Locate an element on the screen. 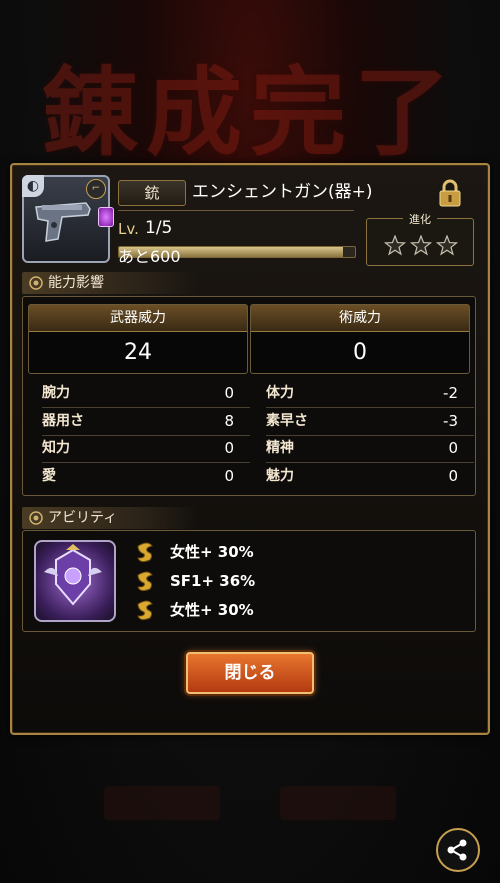  stats-section-title: 能力影響 is located at coordinates (76, 283).